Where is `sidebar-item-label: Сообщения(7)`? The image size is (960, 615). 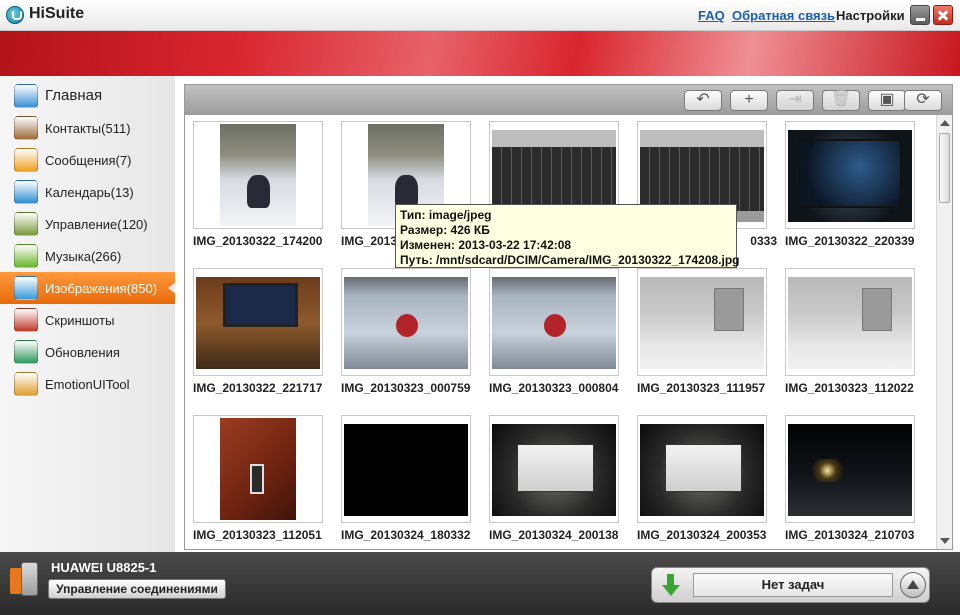 sidebar-item-label: Сообщения(7) is located at coordinates (88, 160).